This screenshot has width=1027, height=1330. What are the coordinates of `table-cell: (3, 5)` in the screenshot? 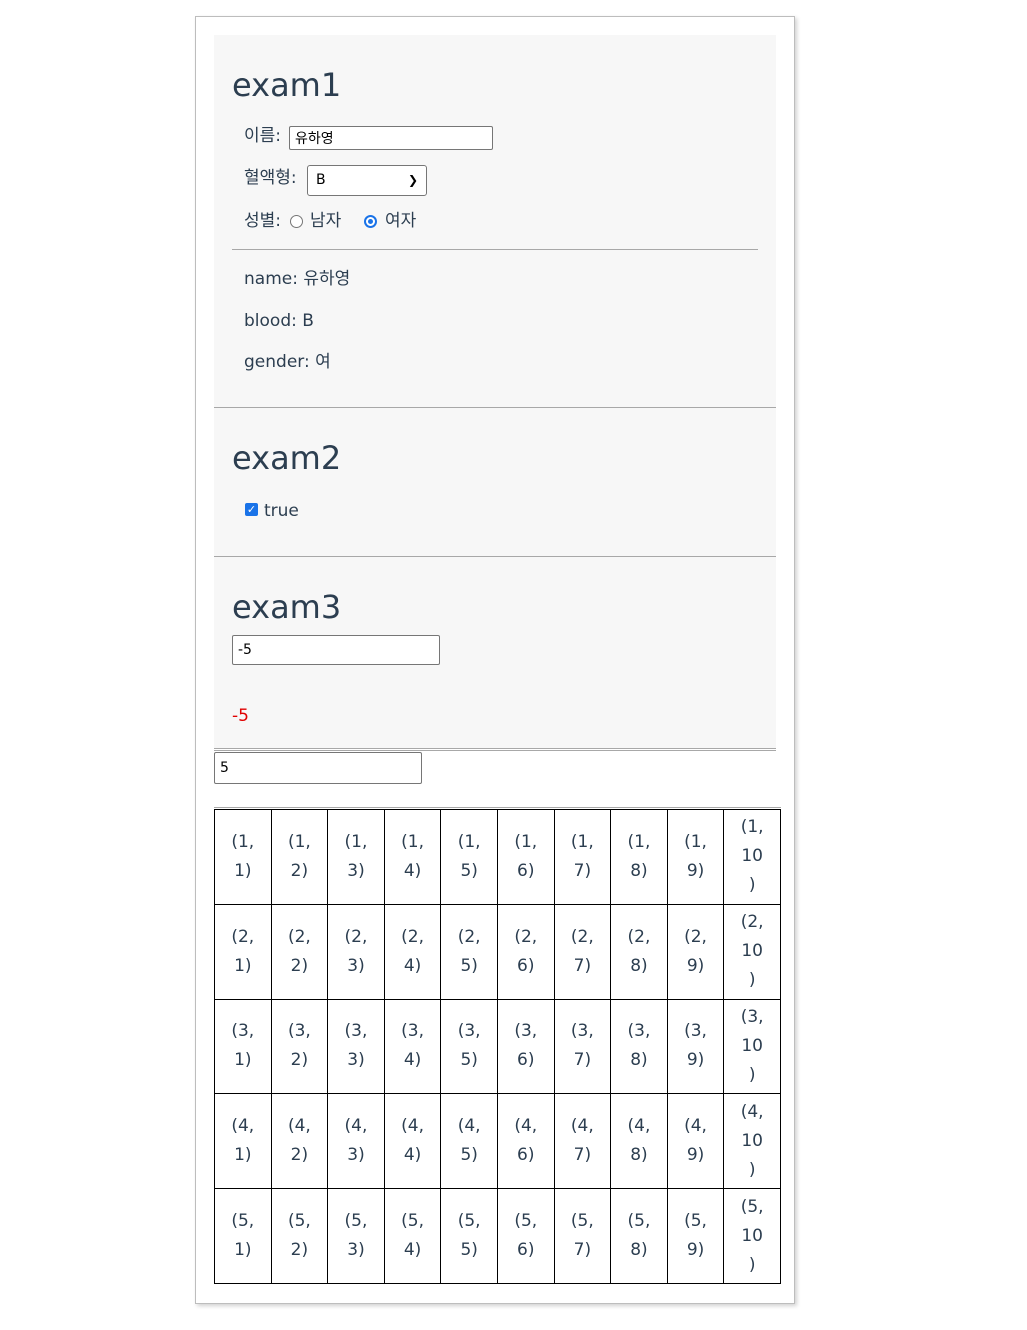 It's located at (469, 1046).